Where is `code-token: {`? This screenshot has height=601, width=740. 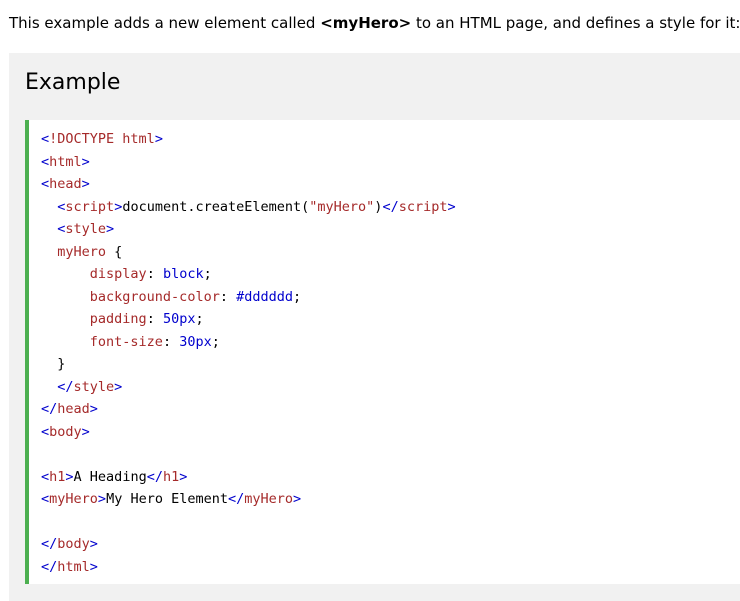
code-token: { is located at coordinates (114, 251).